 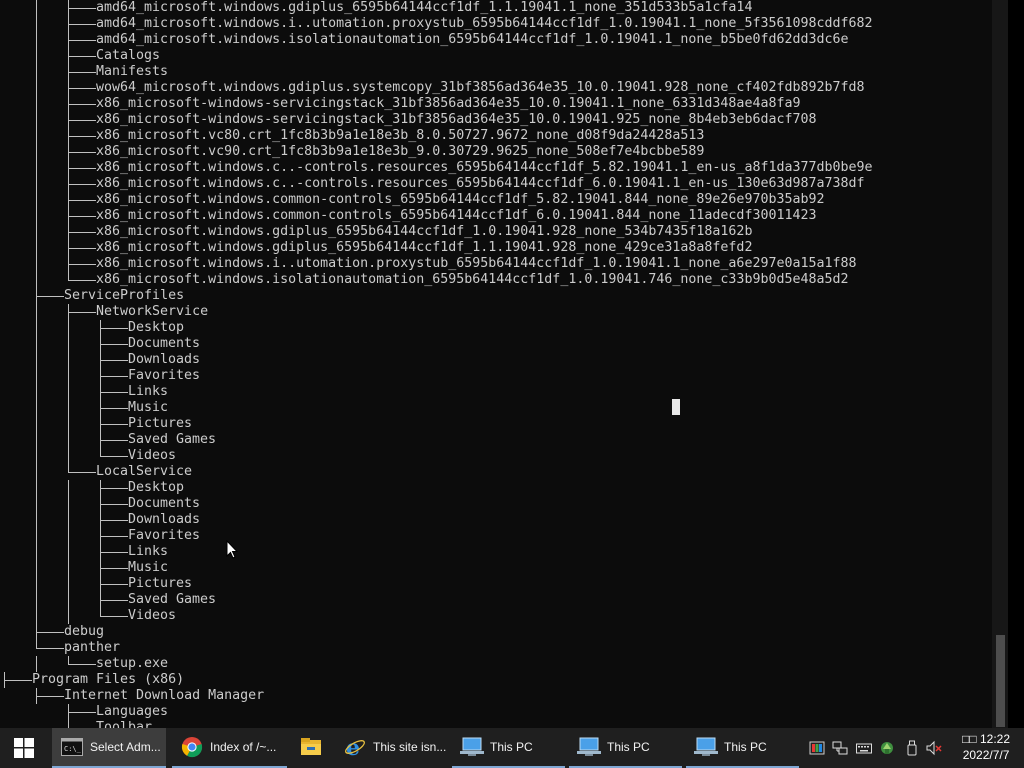 What do you see at coordinates (864, 748) in the screenshot?
I see `keyboard-icon` at bounding box center [864, 748].